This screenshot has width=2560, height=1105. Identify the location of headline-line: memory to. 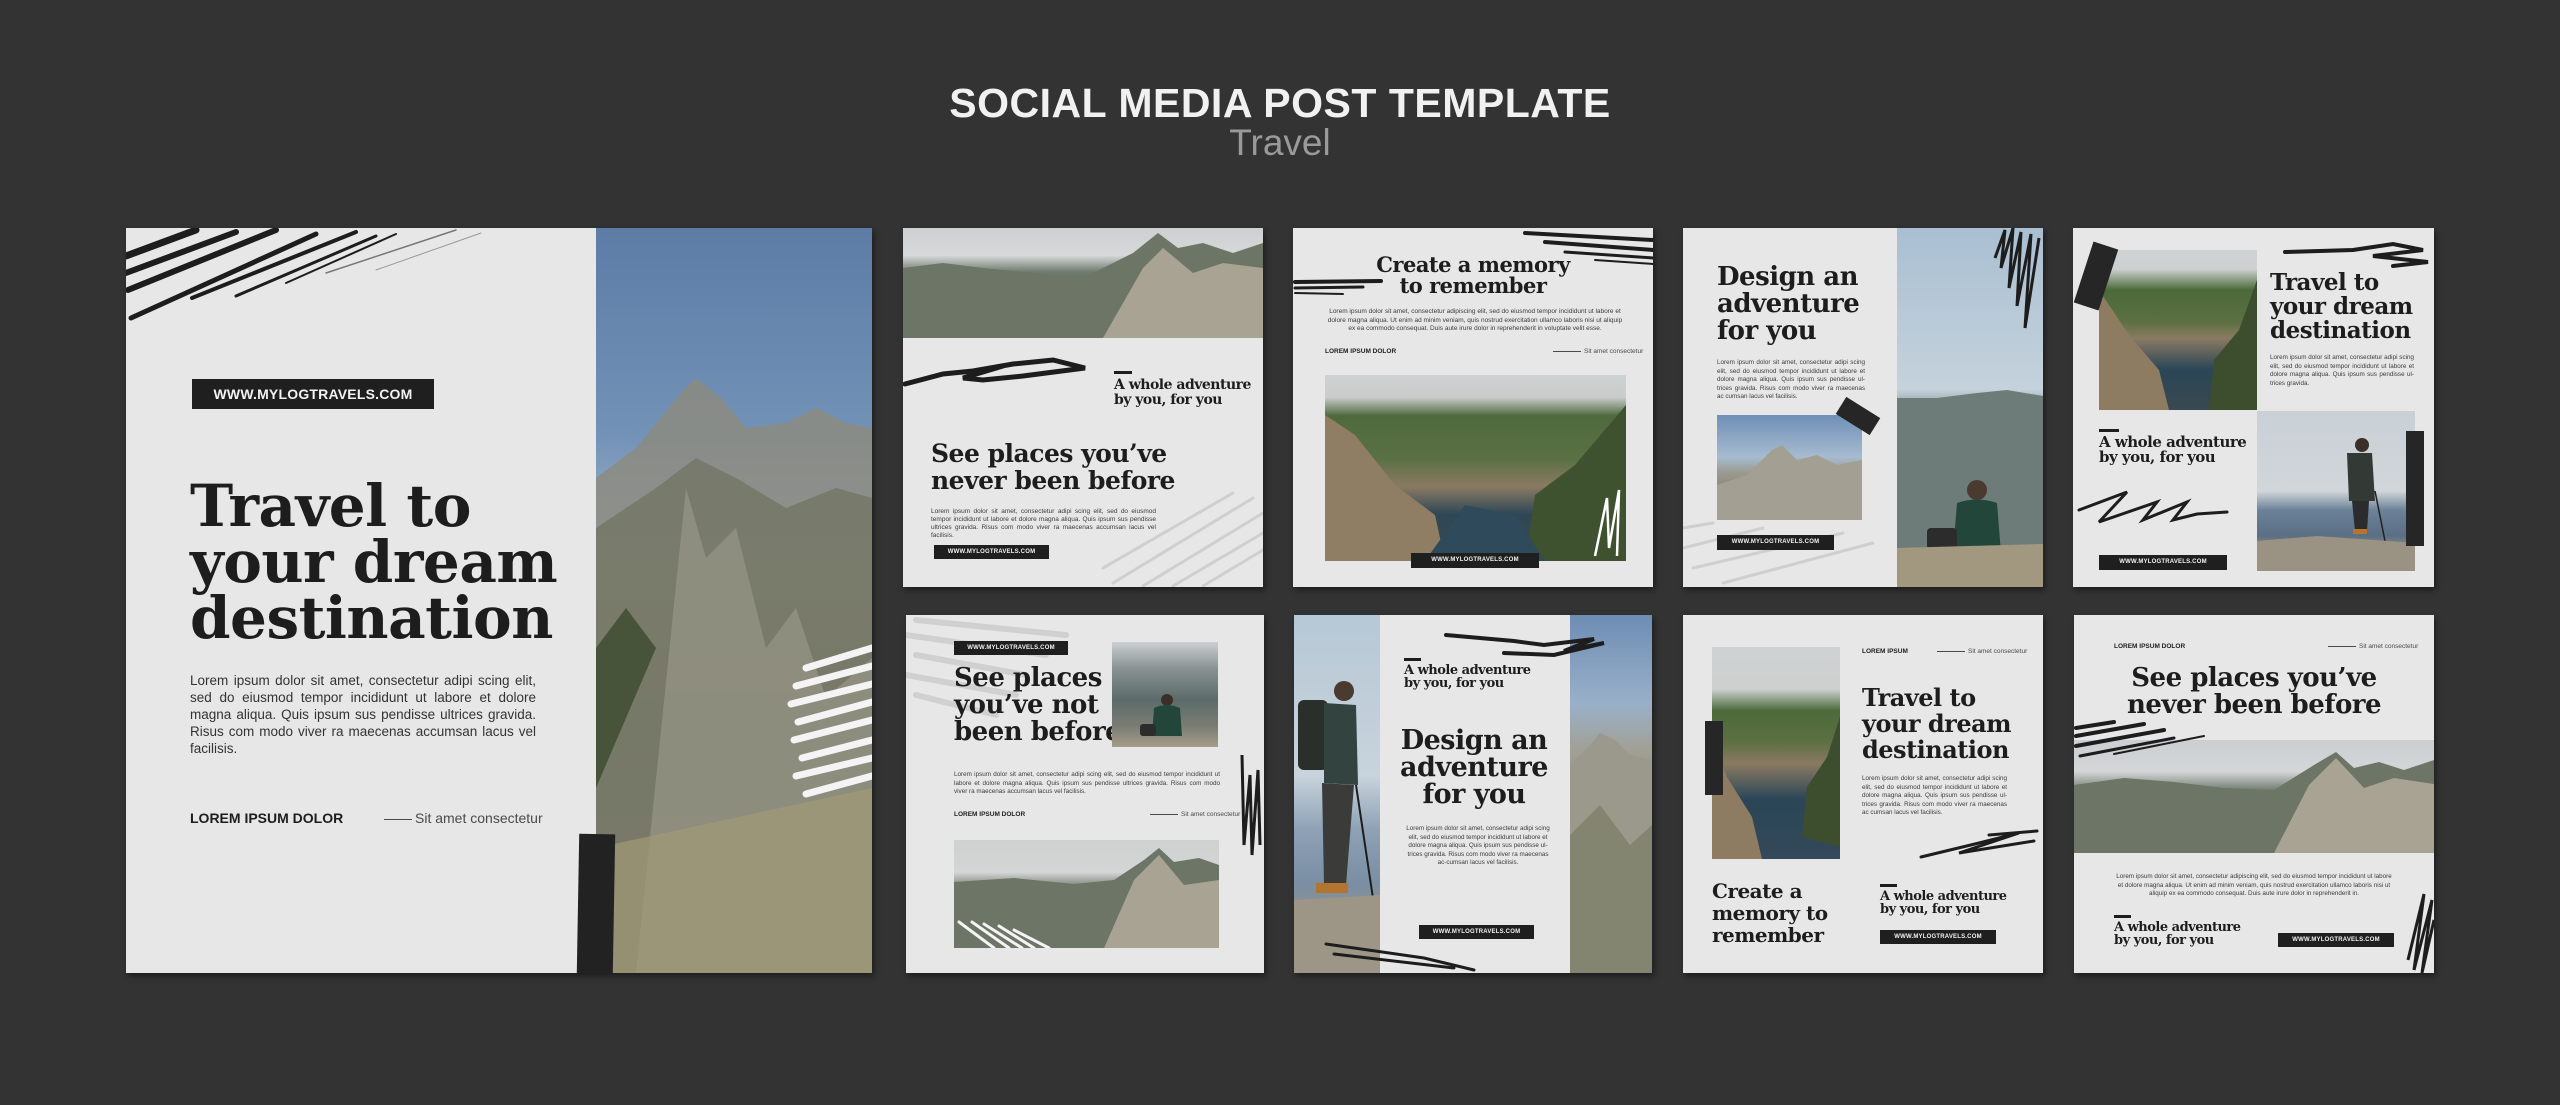
(1770, 913).